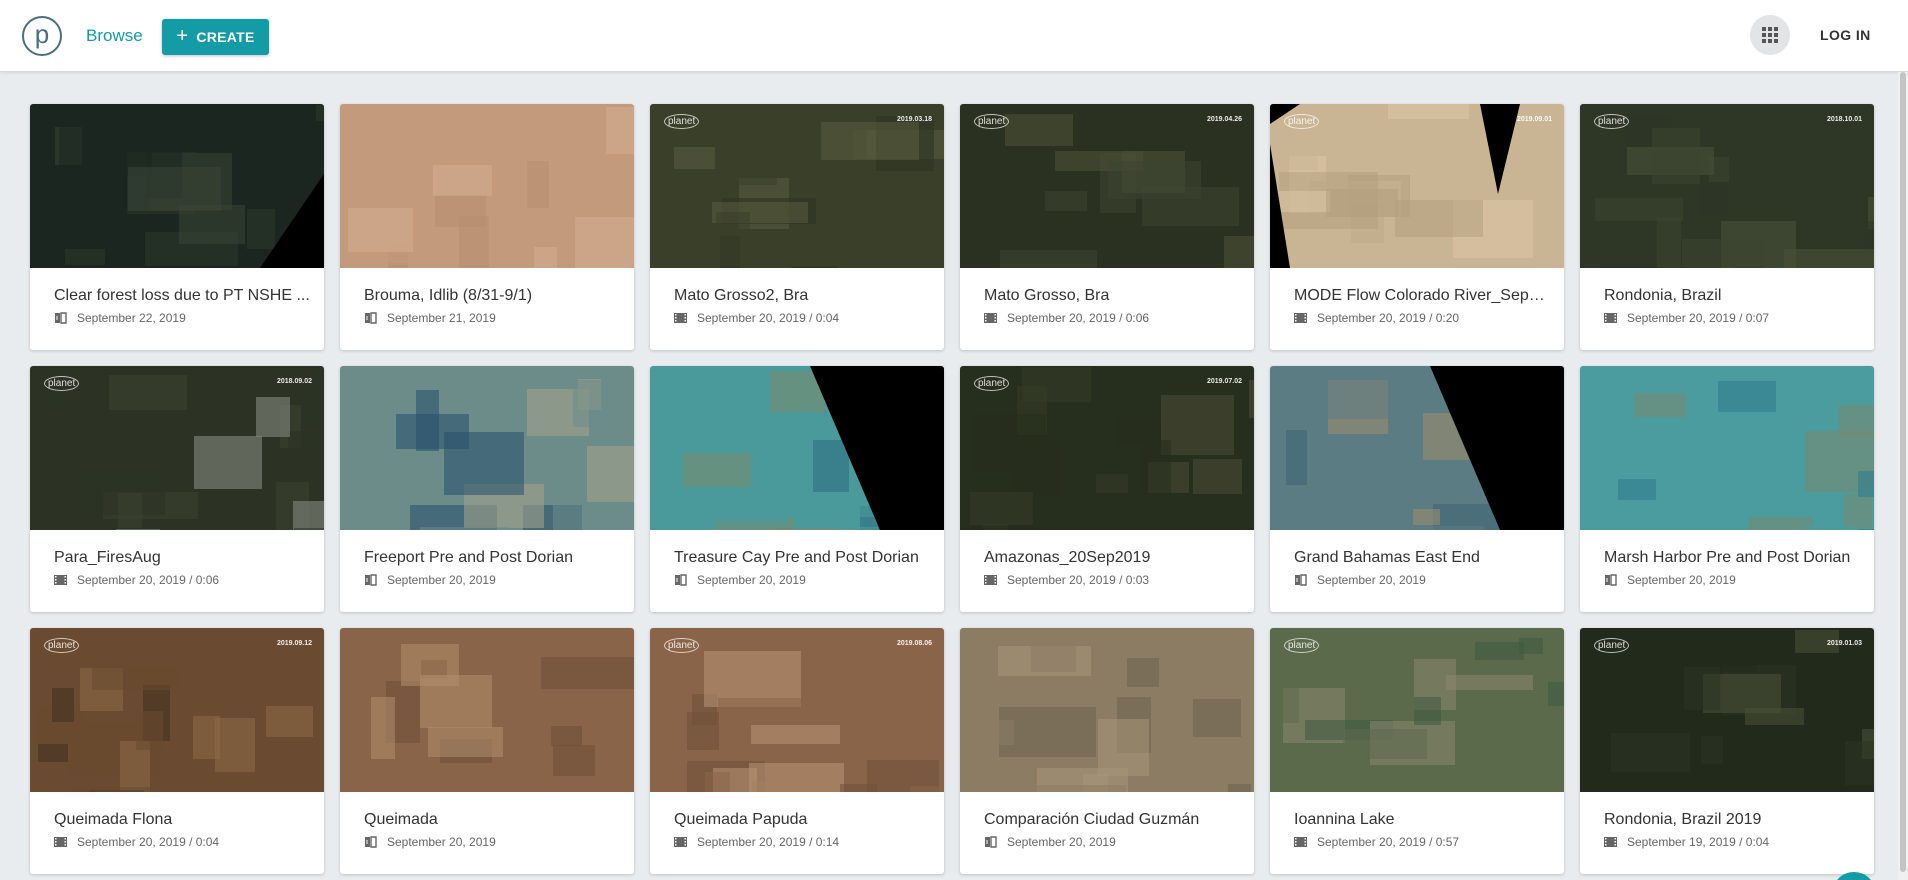 The height and width of the screenshot is (880, 1908). Describe the element at coordinates (177, 448) in the screenshot. I see `card-thumbnail-image: planet 2018.09.02` at that location.